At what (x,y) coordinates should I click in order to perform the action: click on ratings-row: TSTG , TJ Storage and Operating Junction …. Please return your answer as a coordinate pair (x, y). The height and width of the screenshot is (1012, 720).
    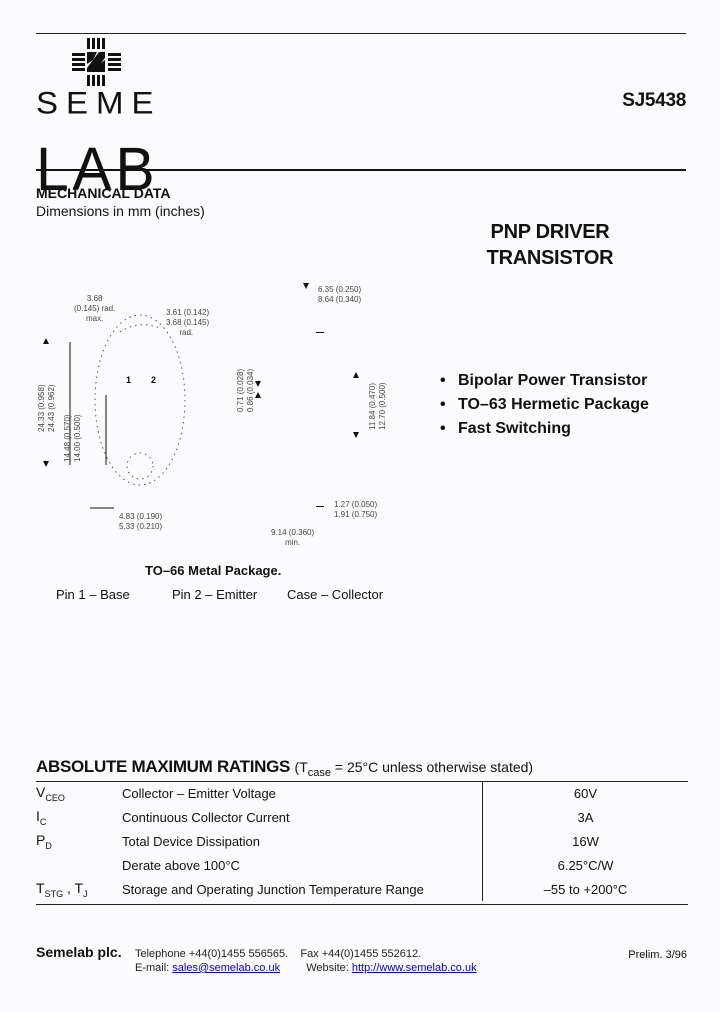
    Looking at the image, I should click on (362, 889).